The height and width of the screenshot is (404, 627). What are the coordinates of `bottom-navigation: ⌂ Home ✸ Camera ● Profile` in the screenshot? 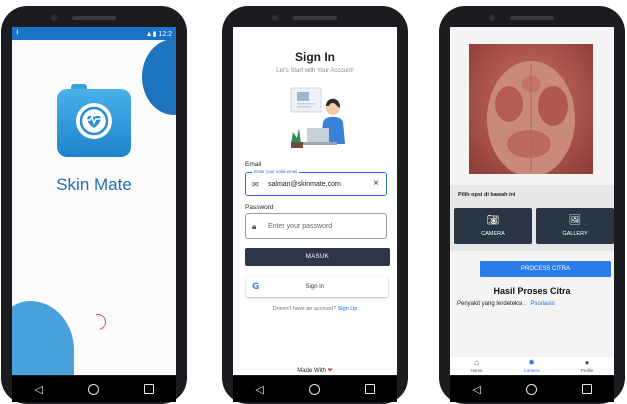 It's located at (532, 366).